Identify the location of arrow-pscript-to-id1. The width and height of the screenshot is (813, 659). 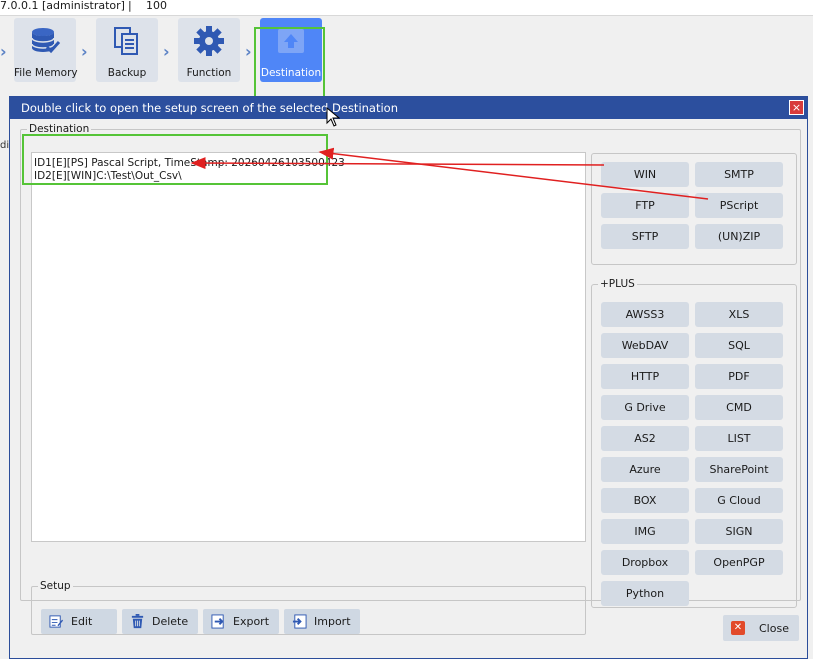
(513, 173).